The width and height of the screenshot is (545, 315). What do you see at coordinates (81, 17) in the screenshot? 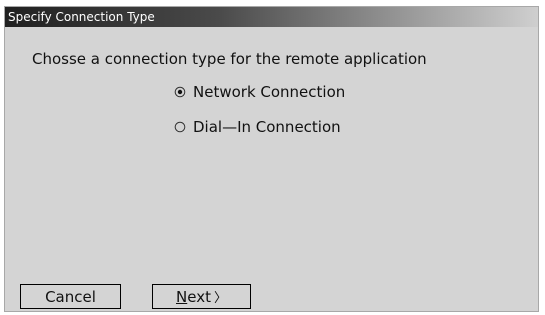
I see `dialog-title: Specify Connection Type` at bounding box center [81, 17].